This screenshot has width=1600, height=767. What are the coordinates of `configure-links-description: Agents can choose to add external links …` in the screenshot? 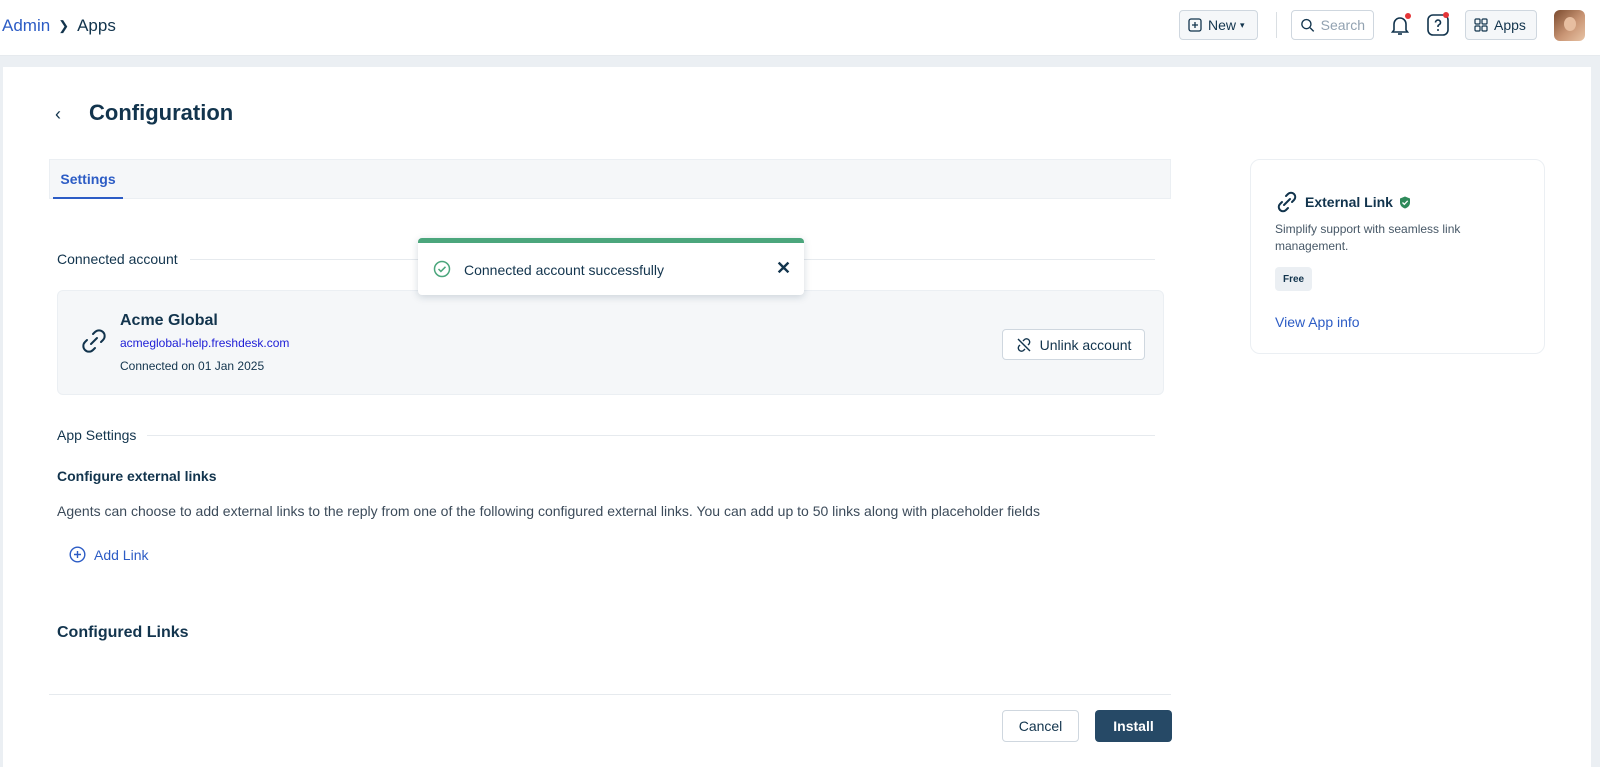 It's located at (548, 511).